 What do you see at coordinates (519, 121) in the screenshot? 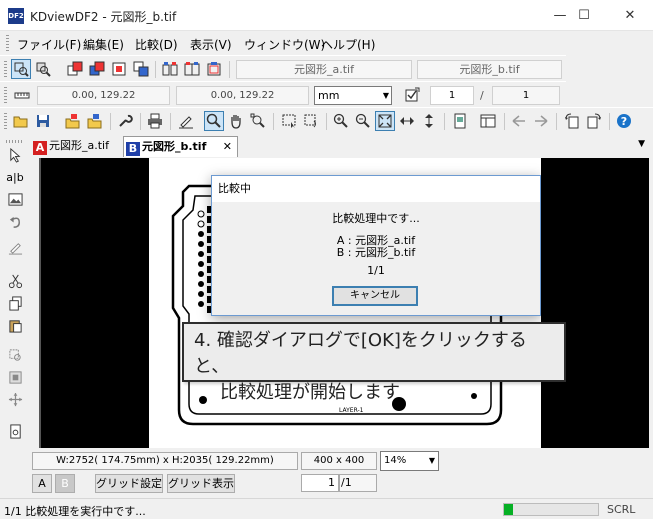
I see `arrow-left-icon` at bounding box center [519, 121].